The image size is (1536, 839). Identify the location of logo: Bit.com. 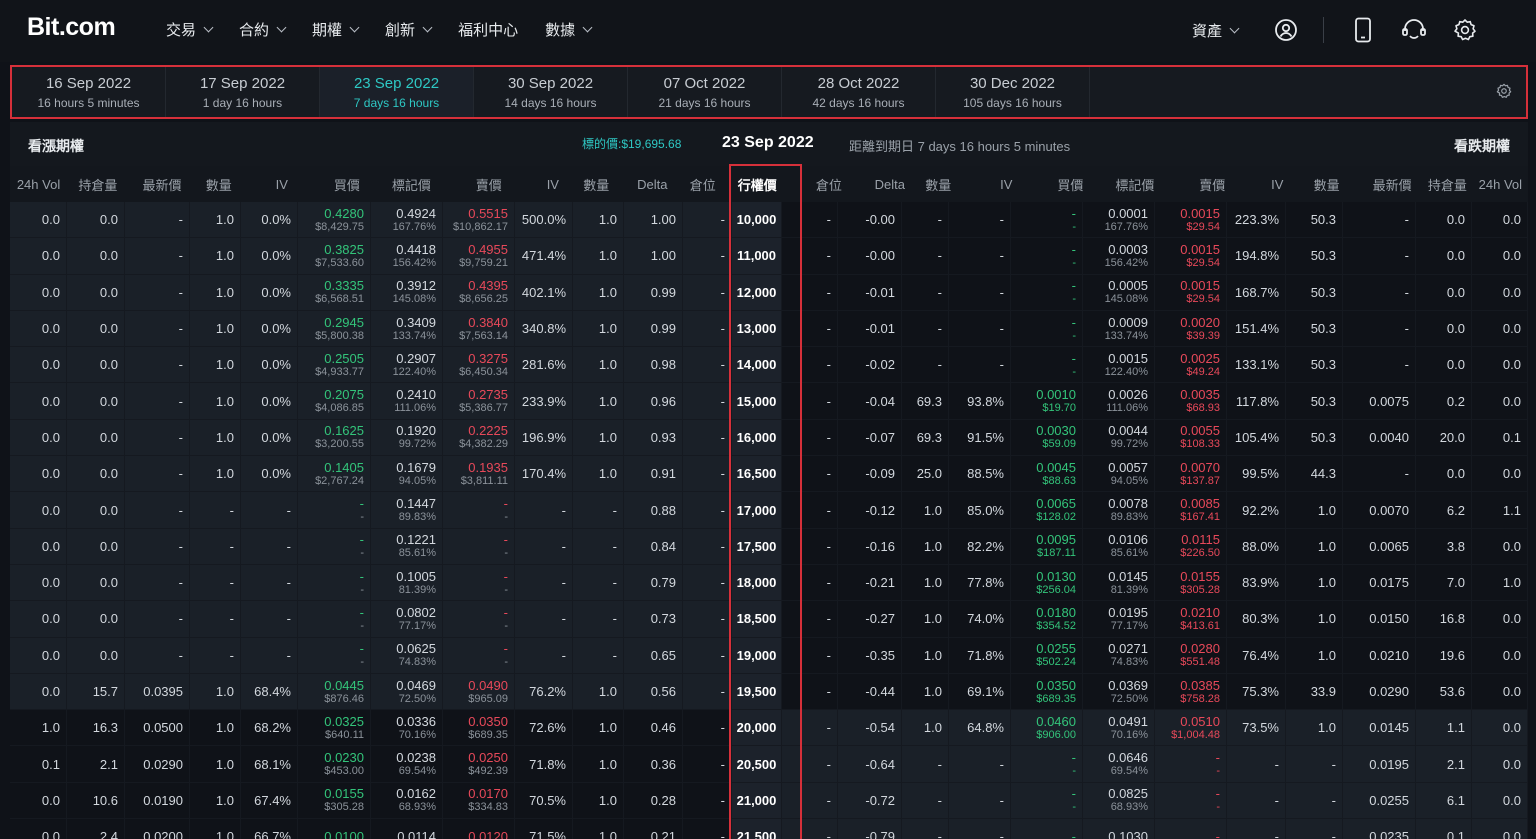
(71, 27).